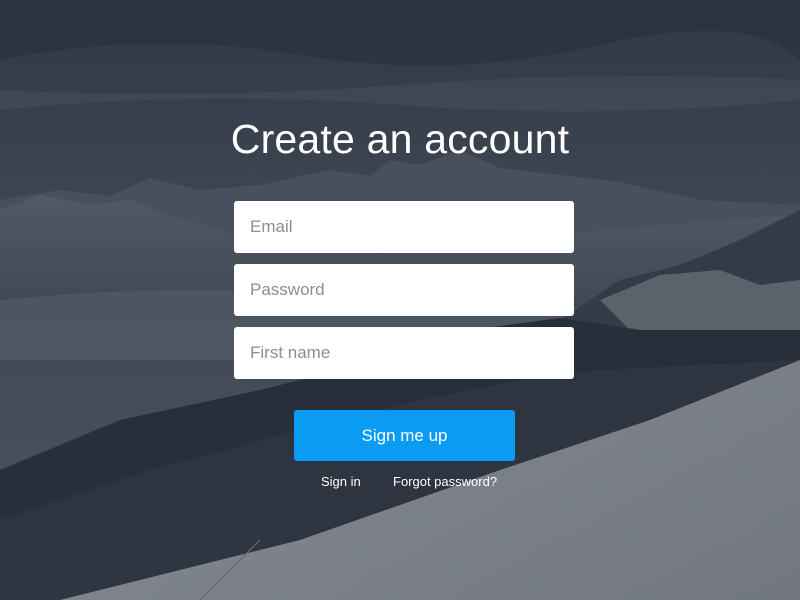  Describe the element at coordinates (341, 481) in the screenshot. I see `sign-in-link: Sign in` at that location.